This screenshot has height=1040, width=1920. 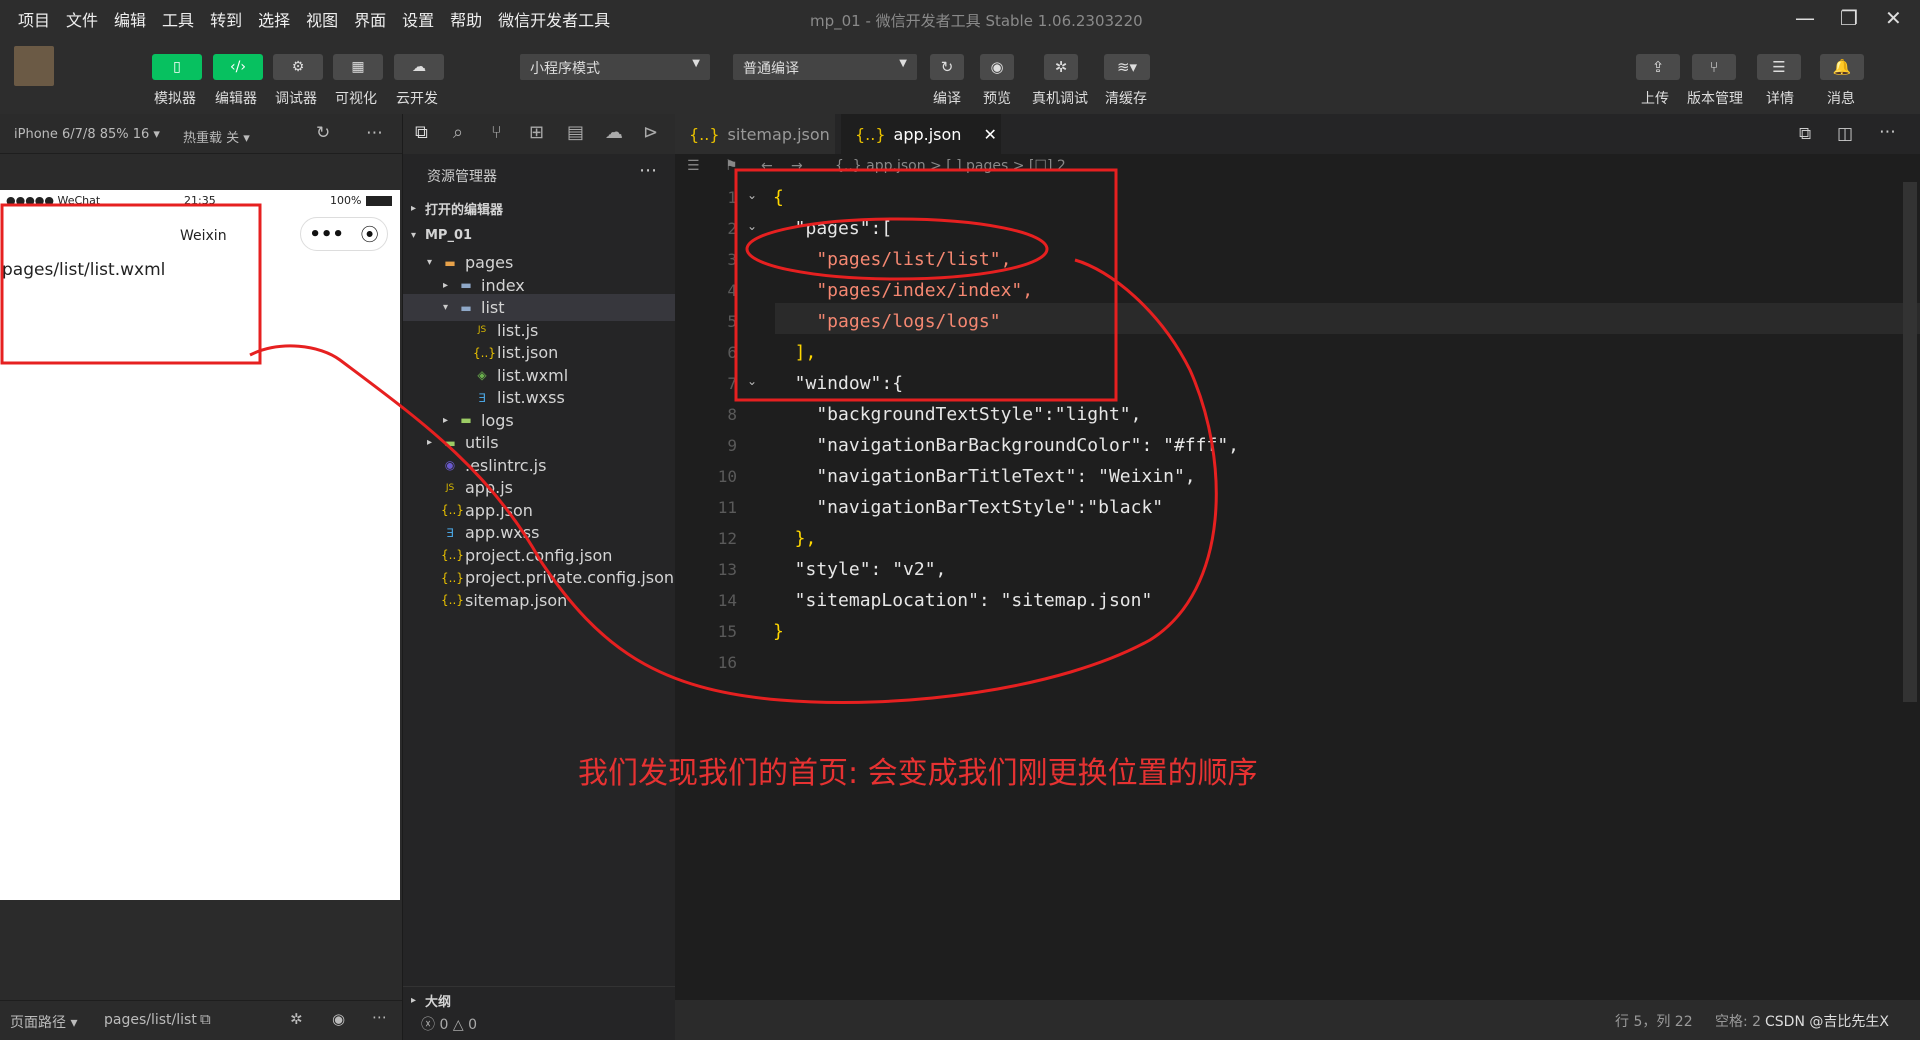 What do you see at coordinates (1842, 67) in the screenshot?
I see `bell-icon: 🔔` at bounding box center [1842, 67].